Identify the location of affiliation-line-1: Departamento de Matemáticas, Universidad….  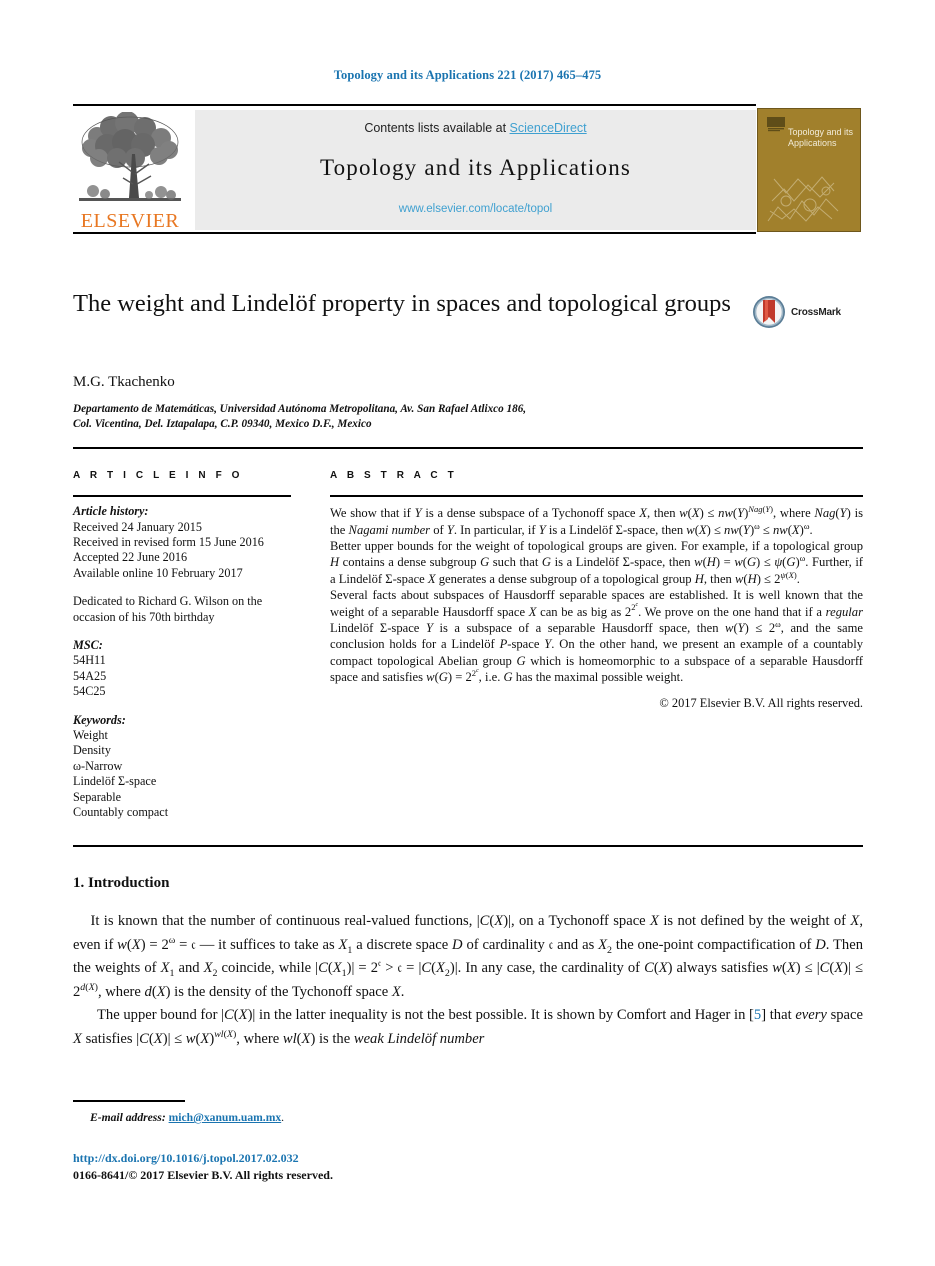
(300, 409).